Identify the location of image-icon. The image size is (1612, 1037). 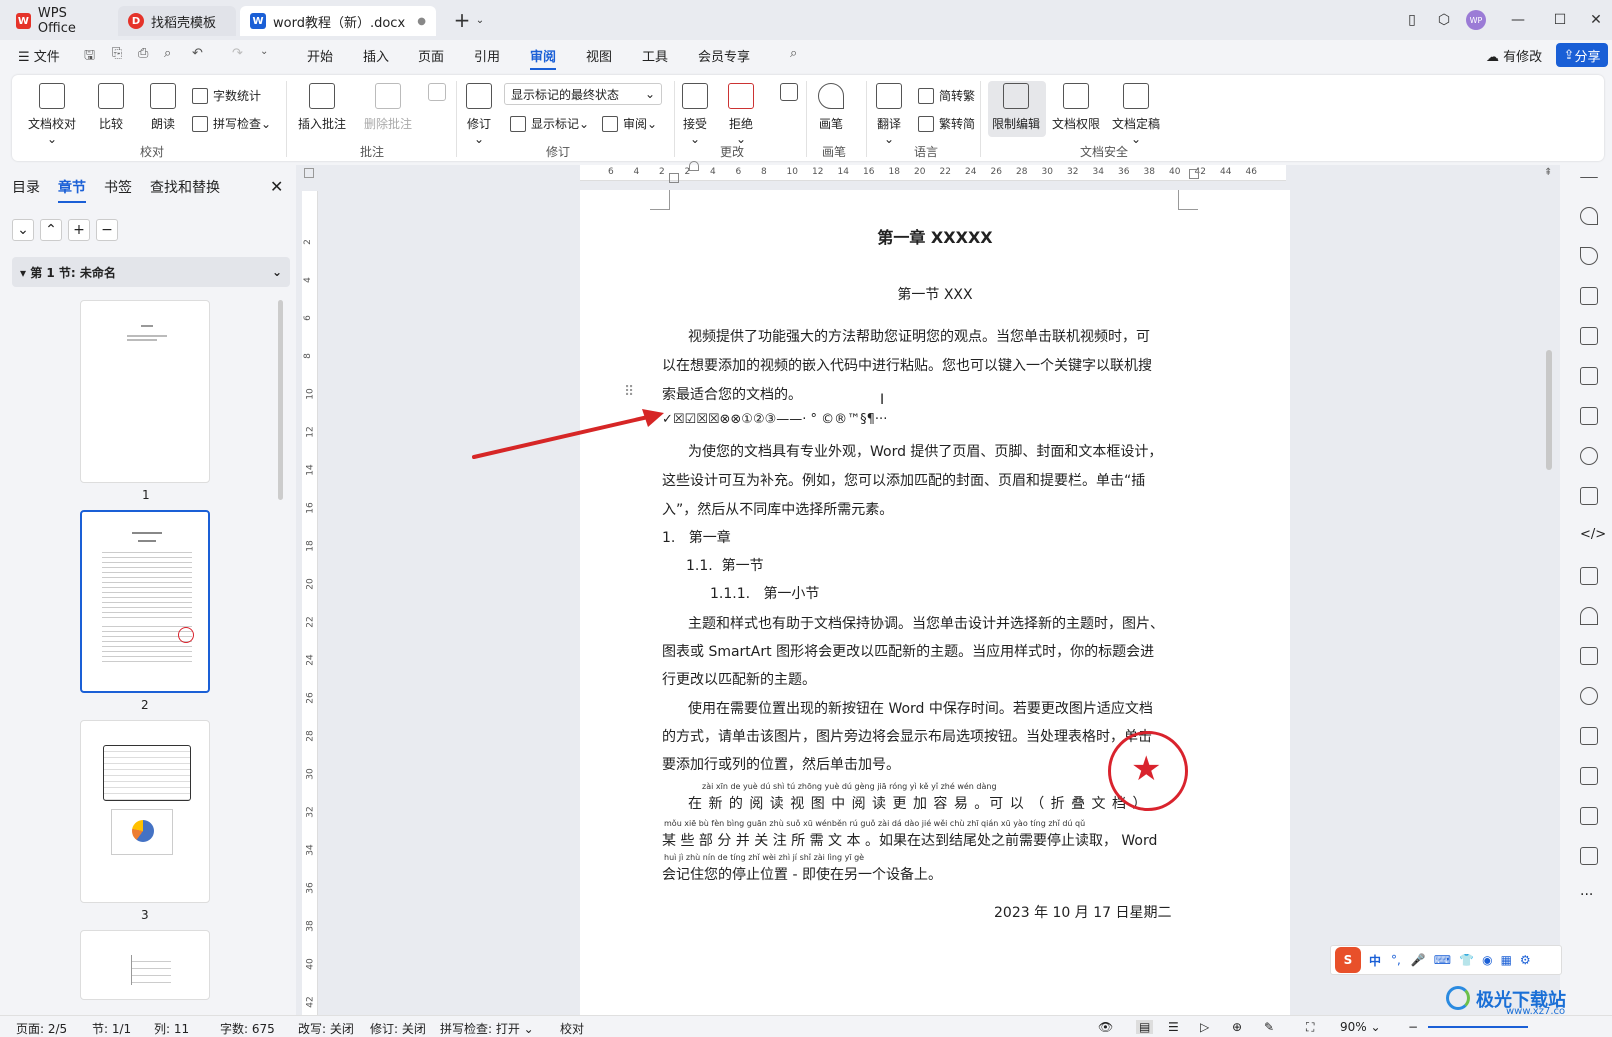
(1589, 816).